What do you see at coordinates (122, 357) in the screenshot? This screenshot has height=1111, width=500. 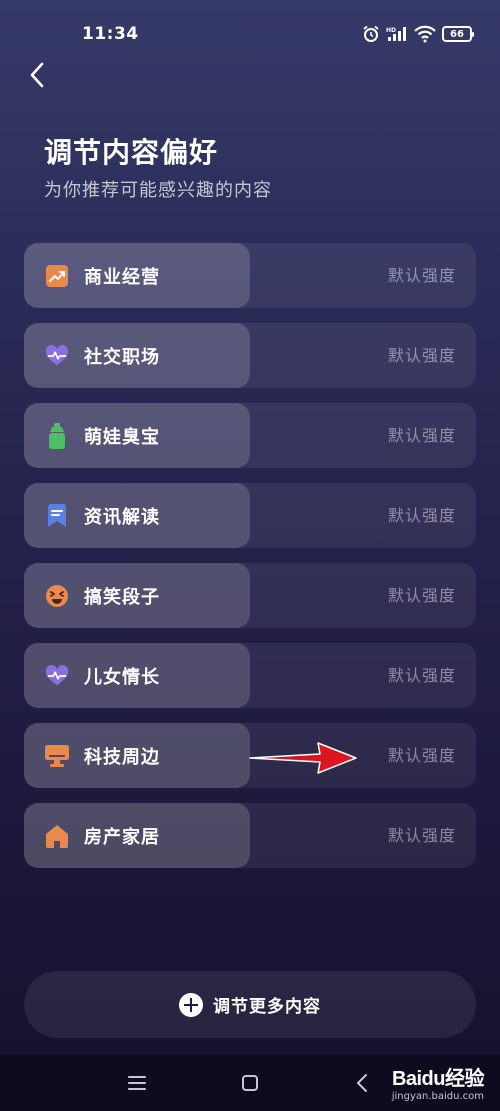 I see `category-label: 社交职场` at bounding box center [122, 357].